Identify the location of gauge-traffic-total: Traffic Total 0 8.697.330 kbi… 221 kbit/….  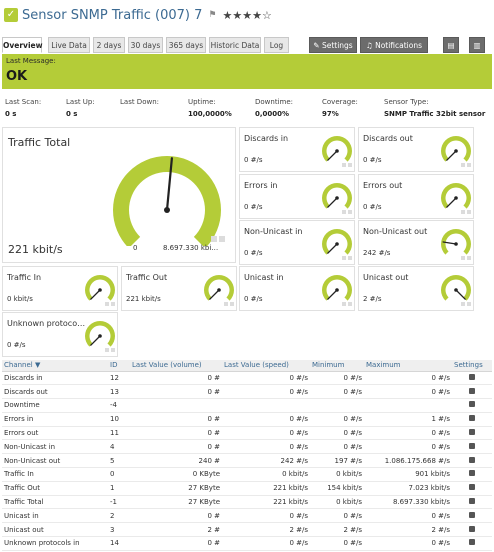
(119, 195).